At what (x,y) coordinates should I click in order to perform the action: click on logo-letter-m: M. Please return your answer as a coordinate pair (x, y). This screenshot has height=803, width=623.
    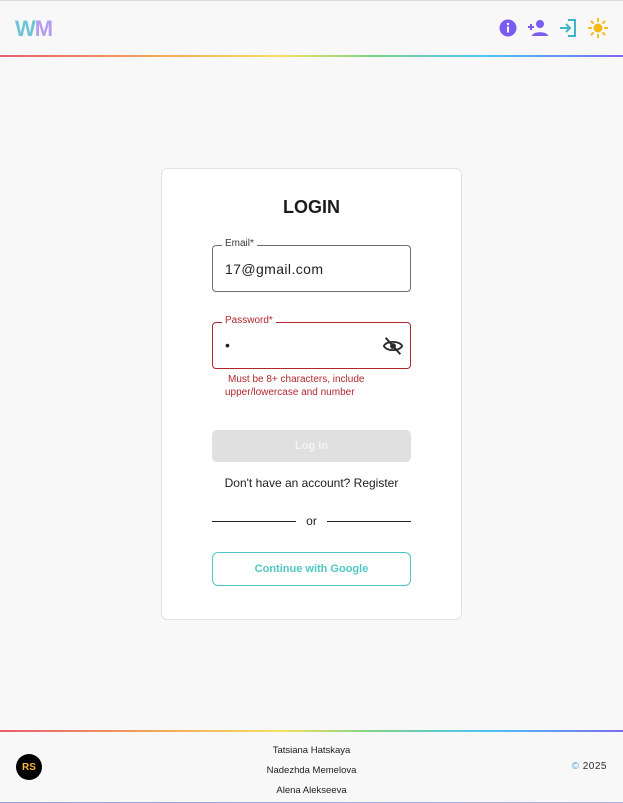
    Looking at the image, I should click on (43, 28).